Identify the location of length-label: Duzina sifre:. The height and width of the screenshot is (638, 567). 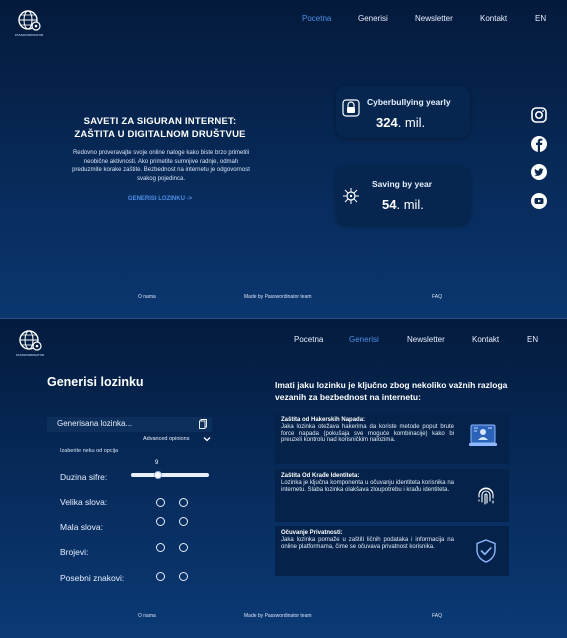
(84, 477).